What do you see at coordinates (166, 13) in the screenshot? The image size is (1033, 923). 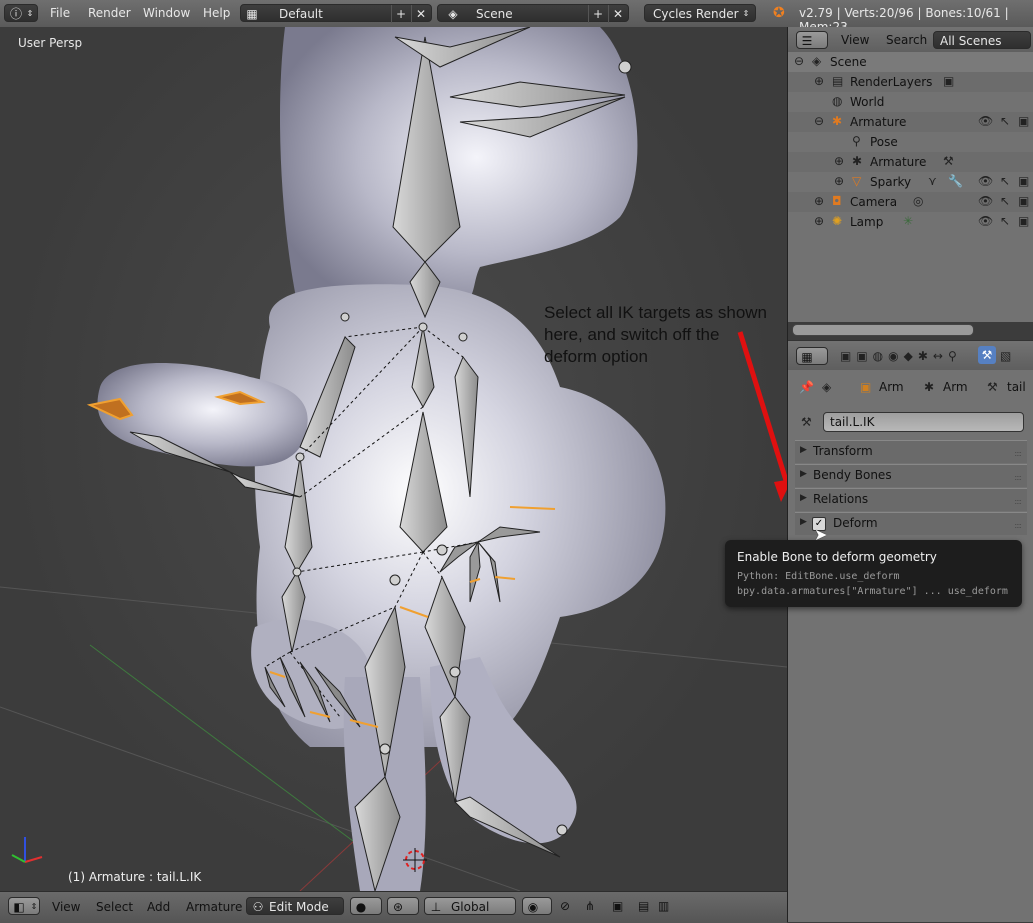 I see `menu-window: Window` at bounding box center [166, 13].